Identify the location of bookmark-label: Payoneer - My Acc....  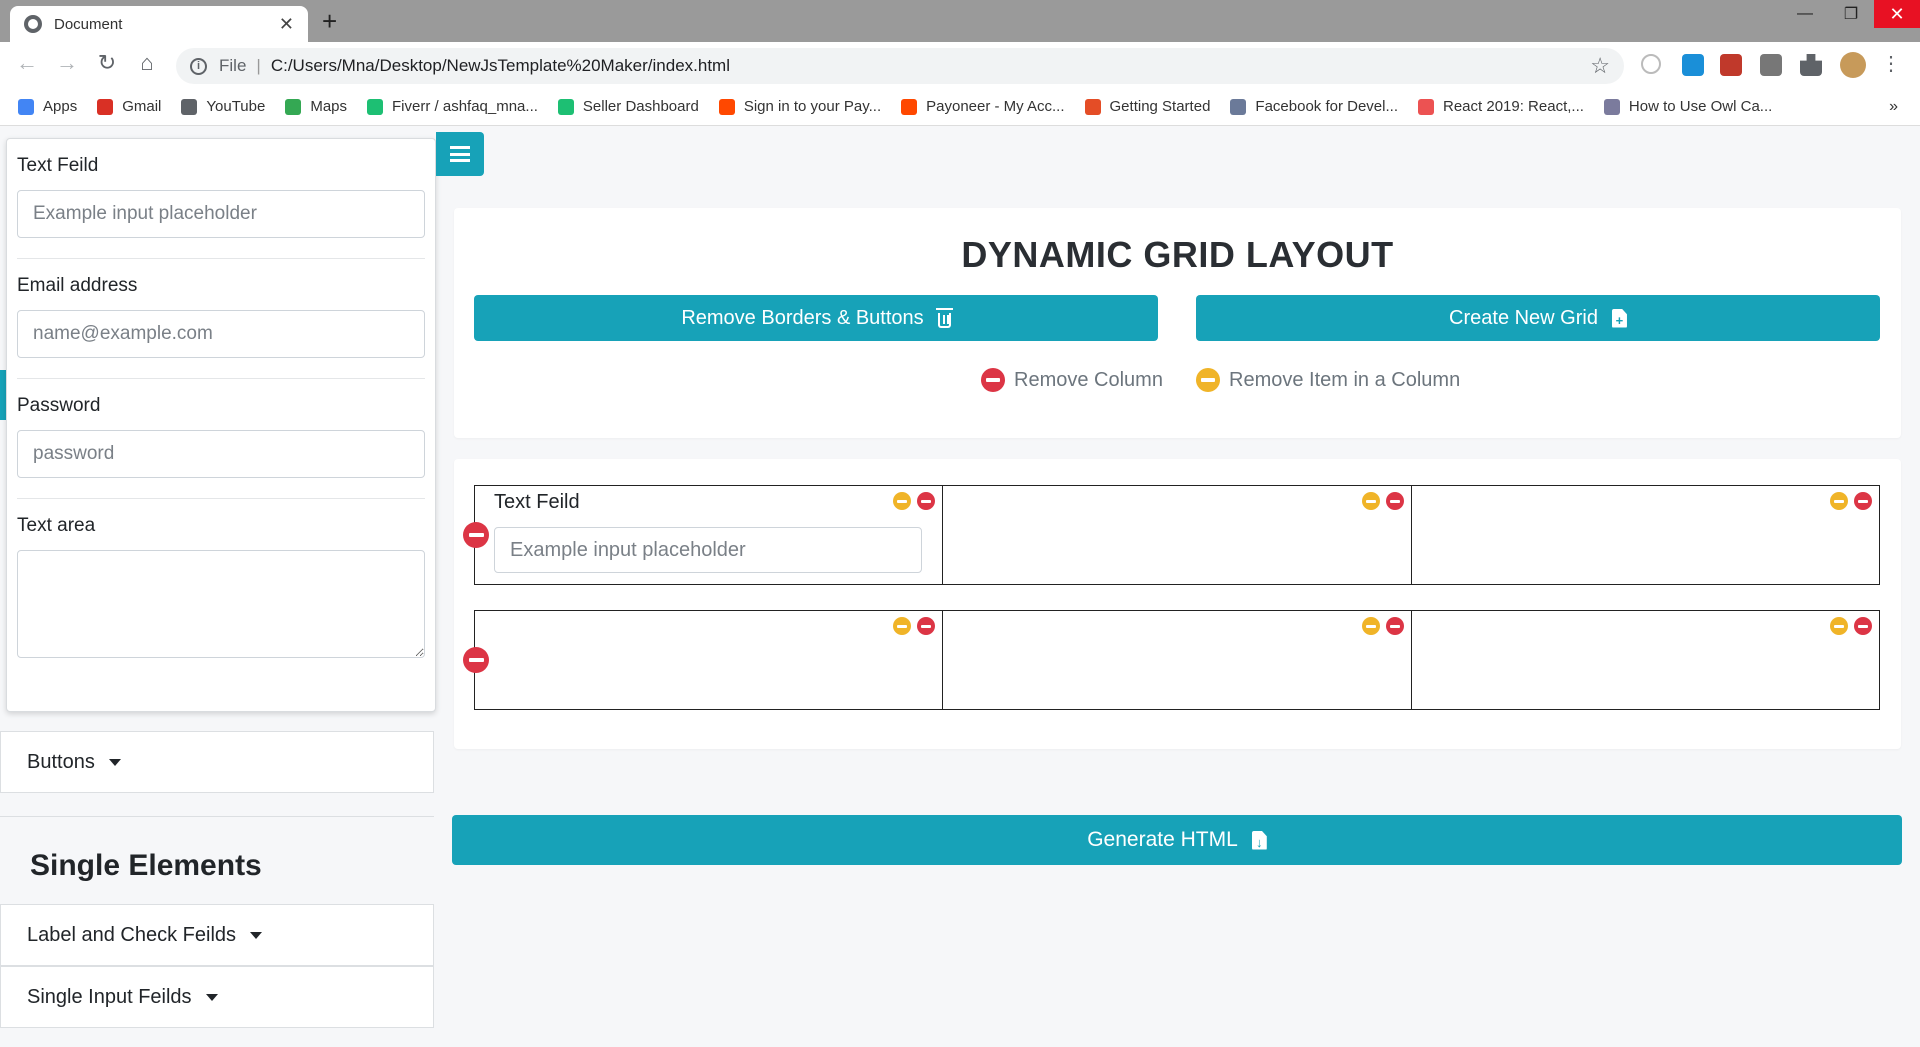
(995, 106).